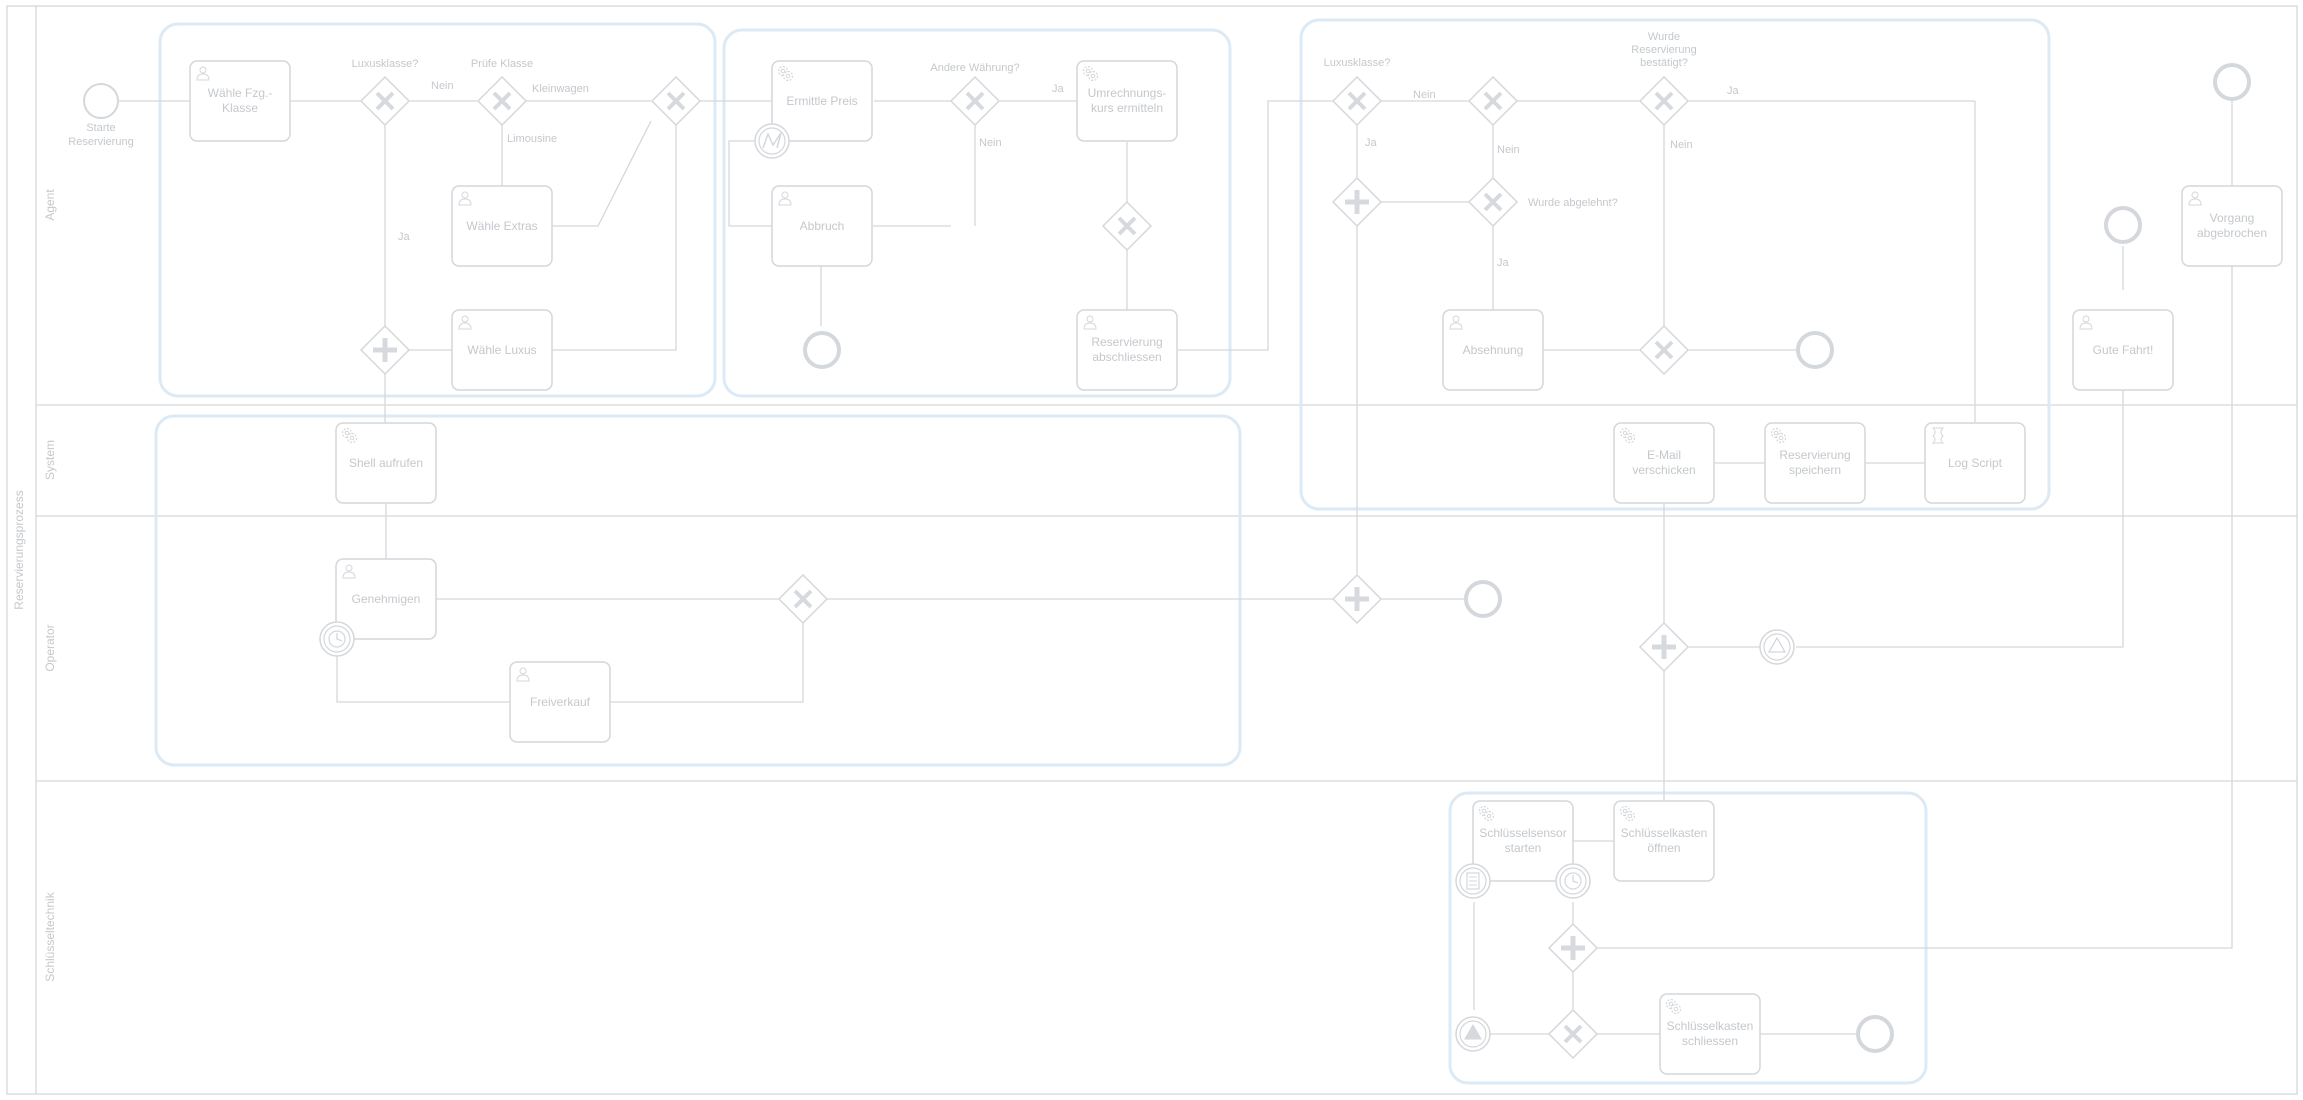 The width and height of the screenshot is (2303, 1100). Describe the element at coordinates (2232, 82) in the screenshot. I see `end-event-vorgang-abgebrochen` at that location.